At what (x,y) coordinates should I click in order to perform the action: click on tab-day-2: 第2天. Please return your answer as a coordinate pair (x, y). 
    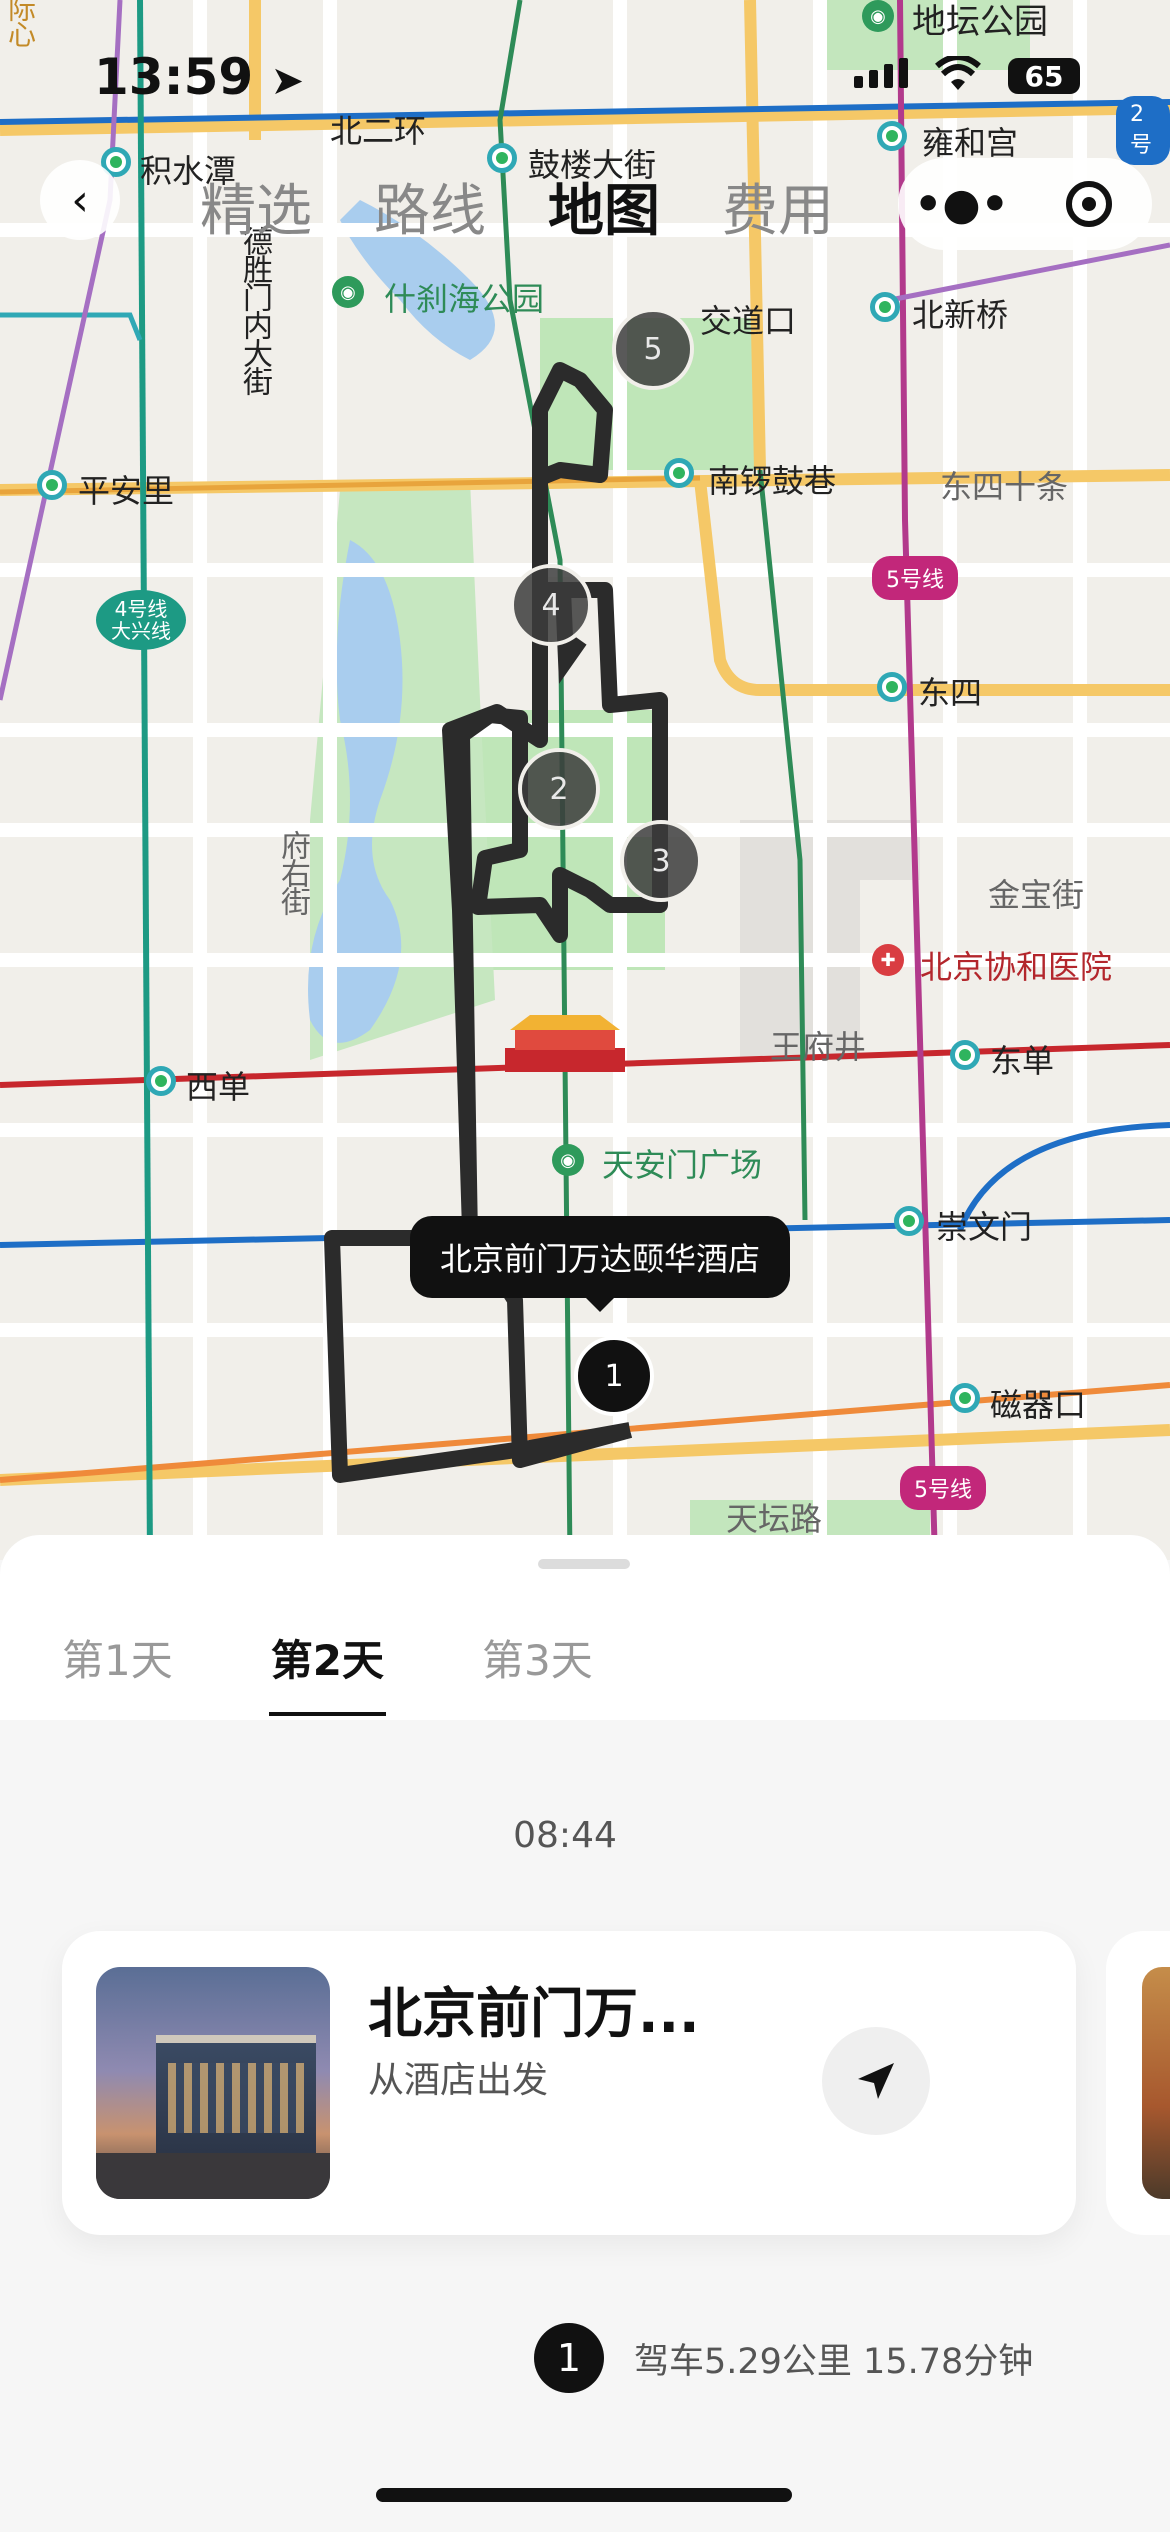
    Looking at the image, I should click on (327, 1671).